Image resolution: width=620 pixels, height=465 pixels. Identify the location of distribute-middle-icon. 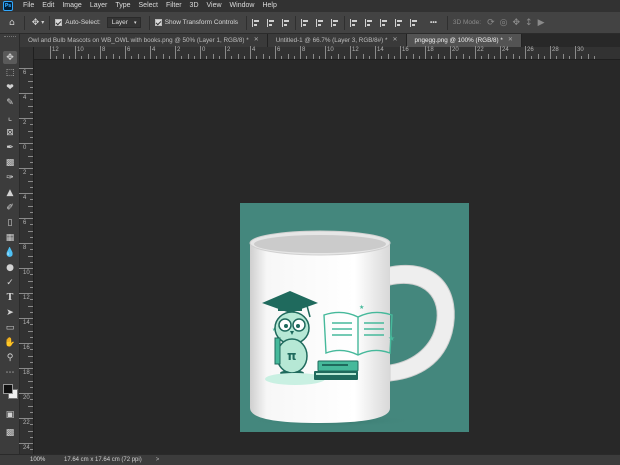
(414, 22).